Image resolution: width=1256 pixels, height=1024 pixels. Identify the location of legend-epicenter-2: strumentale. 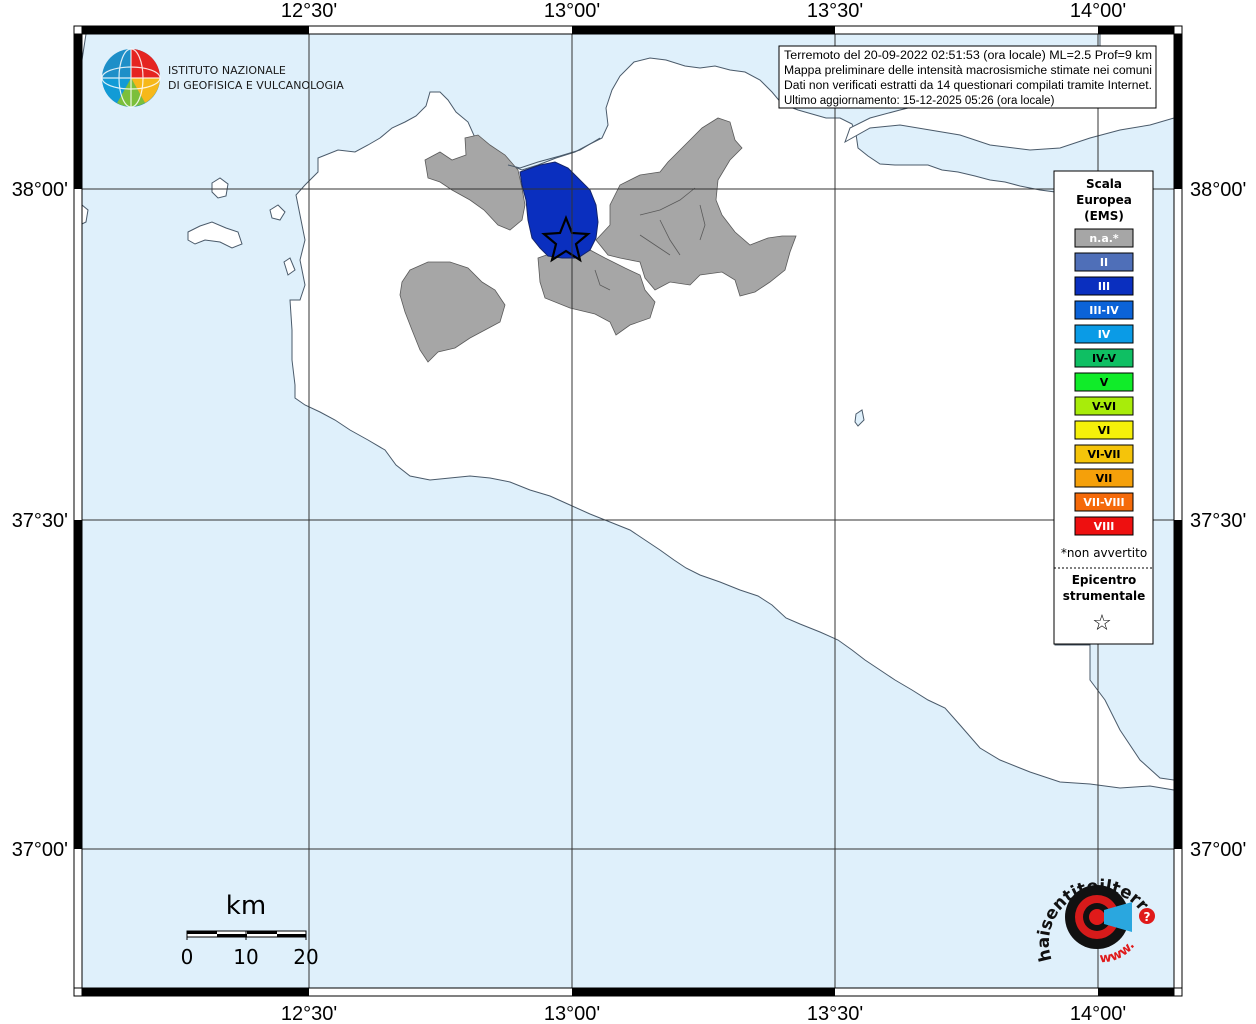
(1104, 596).